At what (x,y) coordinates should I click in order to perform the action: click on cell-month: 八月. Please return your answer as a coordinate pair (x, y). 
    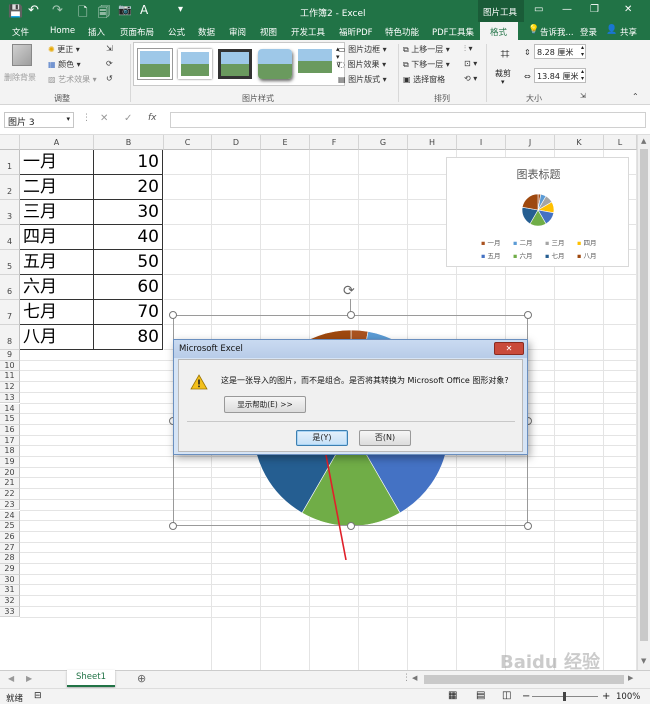
    Looking at the image, I should click on (57, 337).